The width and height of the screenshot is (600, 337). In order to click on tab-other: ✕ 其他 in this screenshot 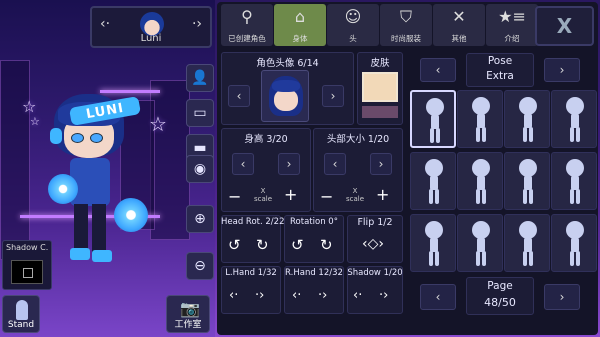, I will do `click(459, 25)`.